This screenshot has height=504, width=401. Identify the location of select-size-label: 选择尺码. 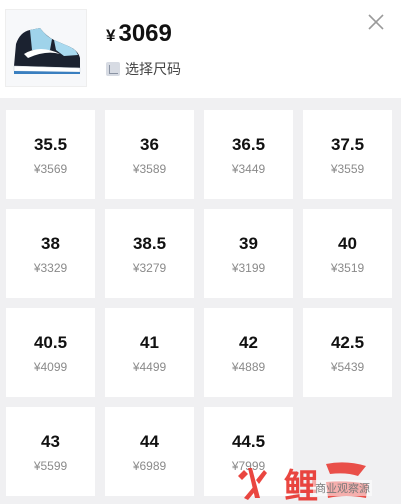
(153, 69).